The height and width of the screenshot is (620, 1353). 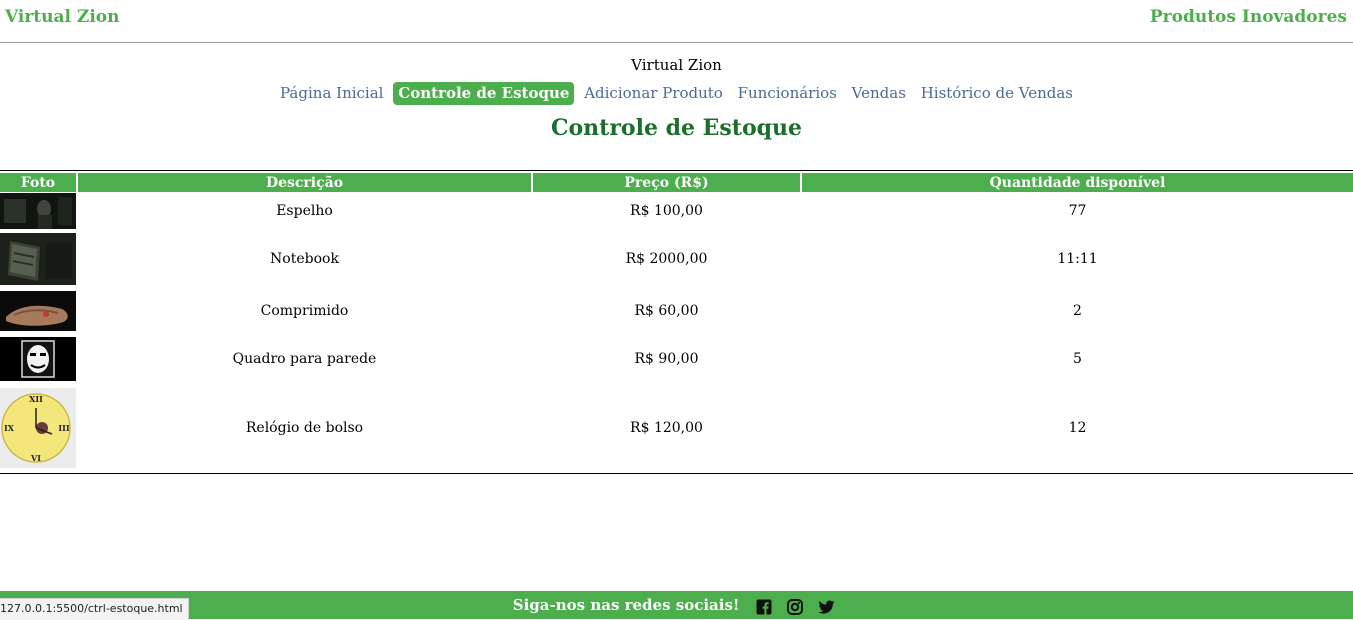 What do you see at coordinates (1077, 259) in the screenshot?
I see `cell-quantidade: 11:11` at bounding box center [1077, 259].